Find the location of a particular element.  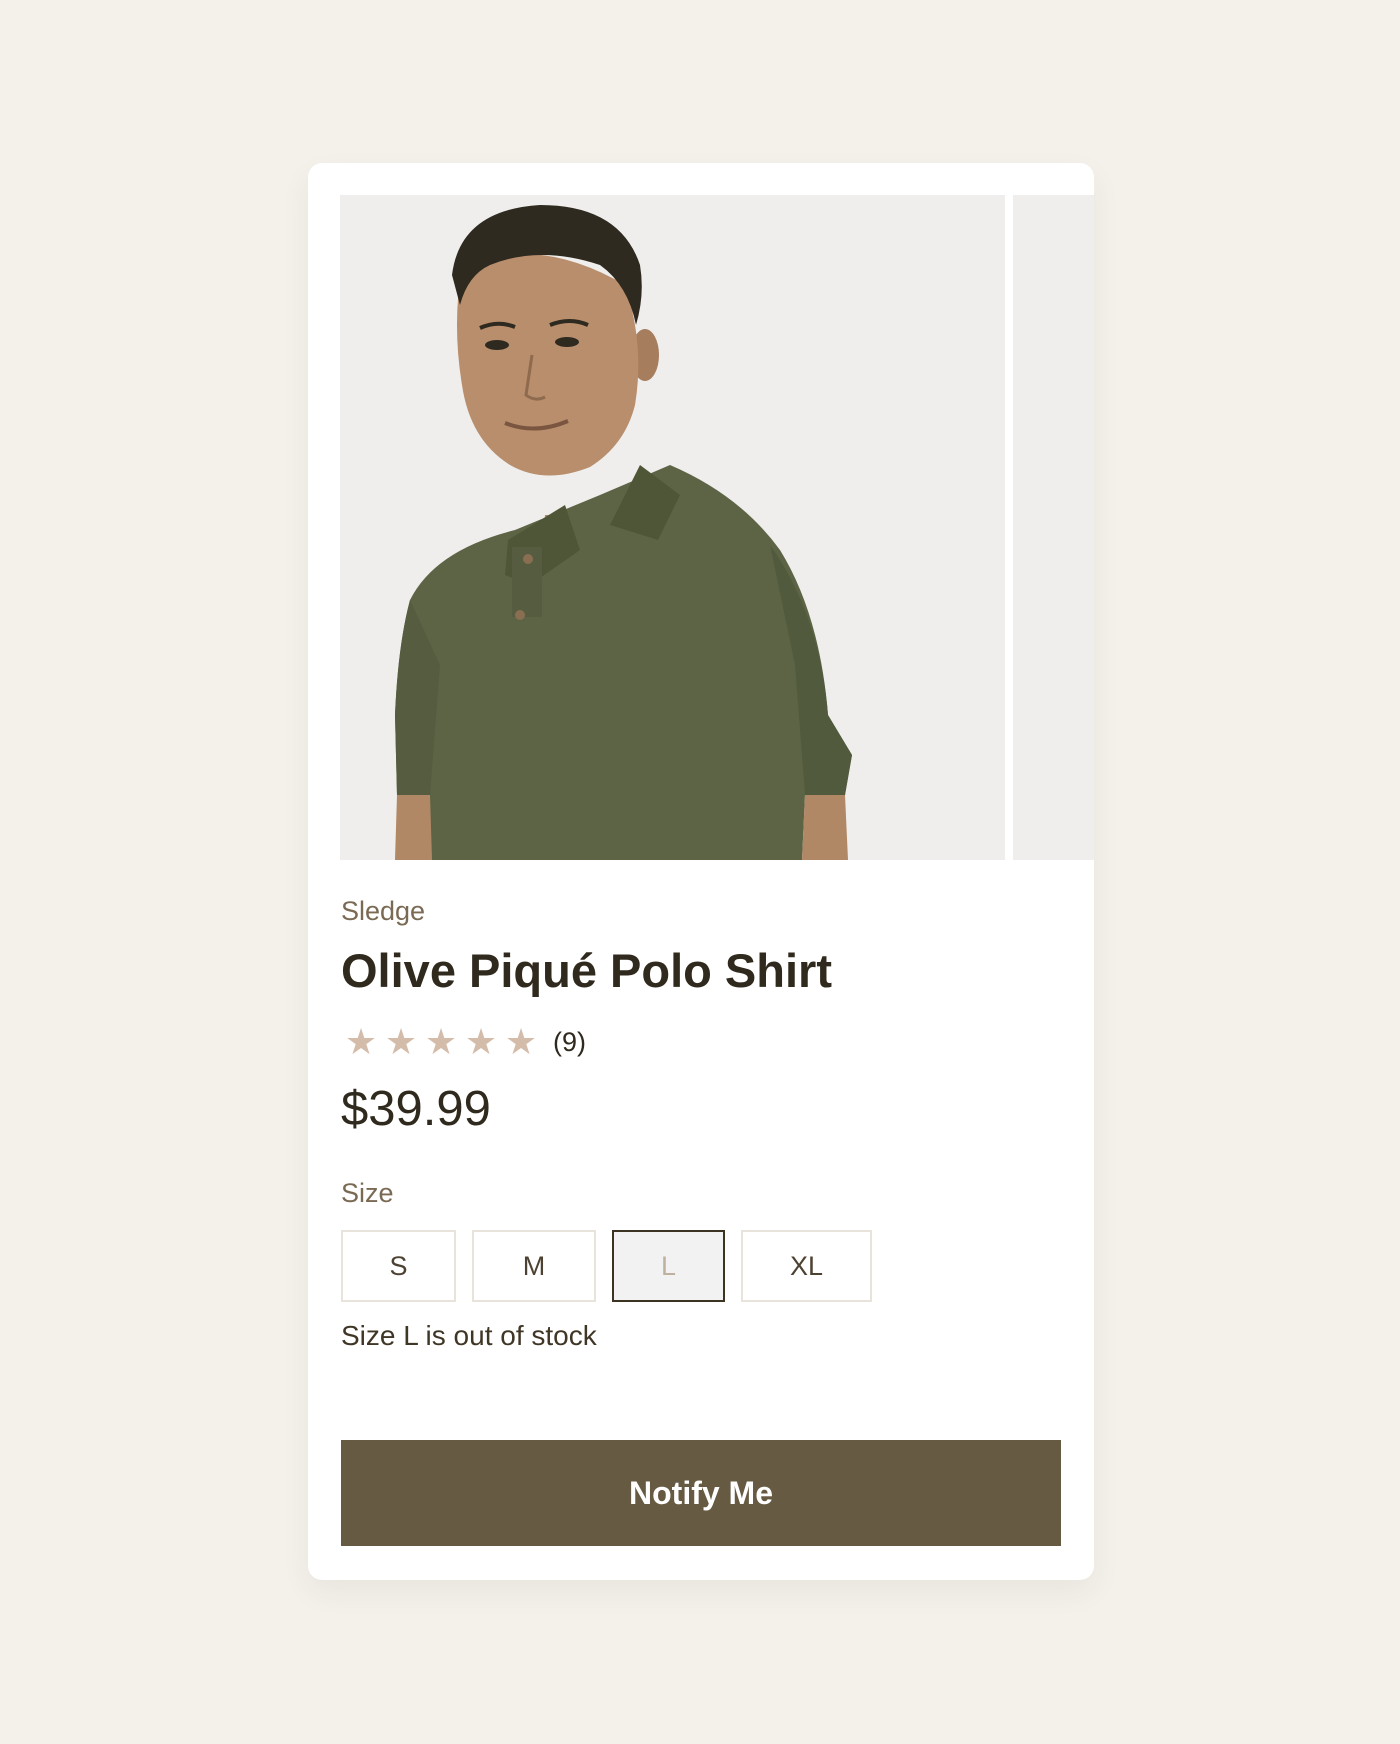

review-count: (9) is located at coordinates (569, 1042).